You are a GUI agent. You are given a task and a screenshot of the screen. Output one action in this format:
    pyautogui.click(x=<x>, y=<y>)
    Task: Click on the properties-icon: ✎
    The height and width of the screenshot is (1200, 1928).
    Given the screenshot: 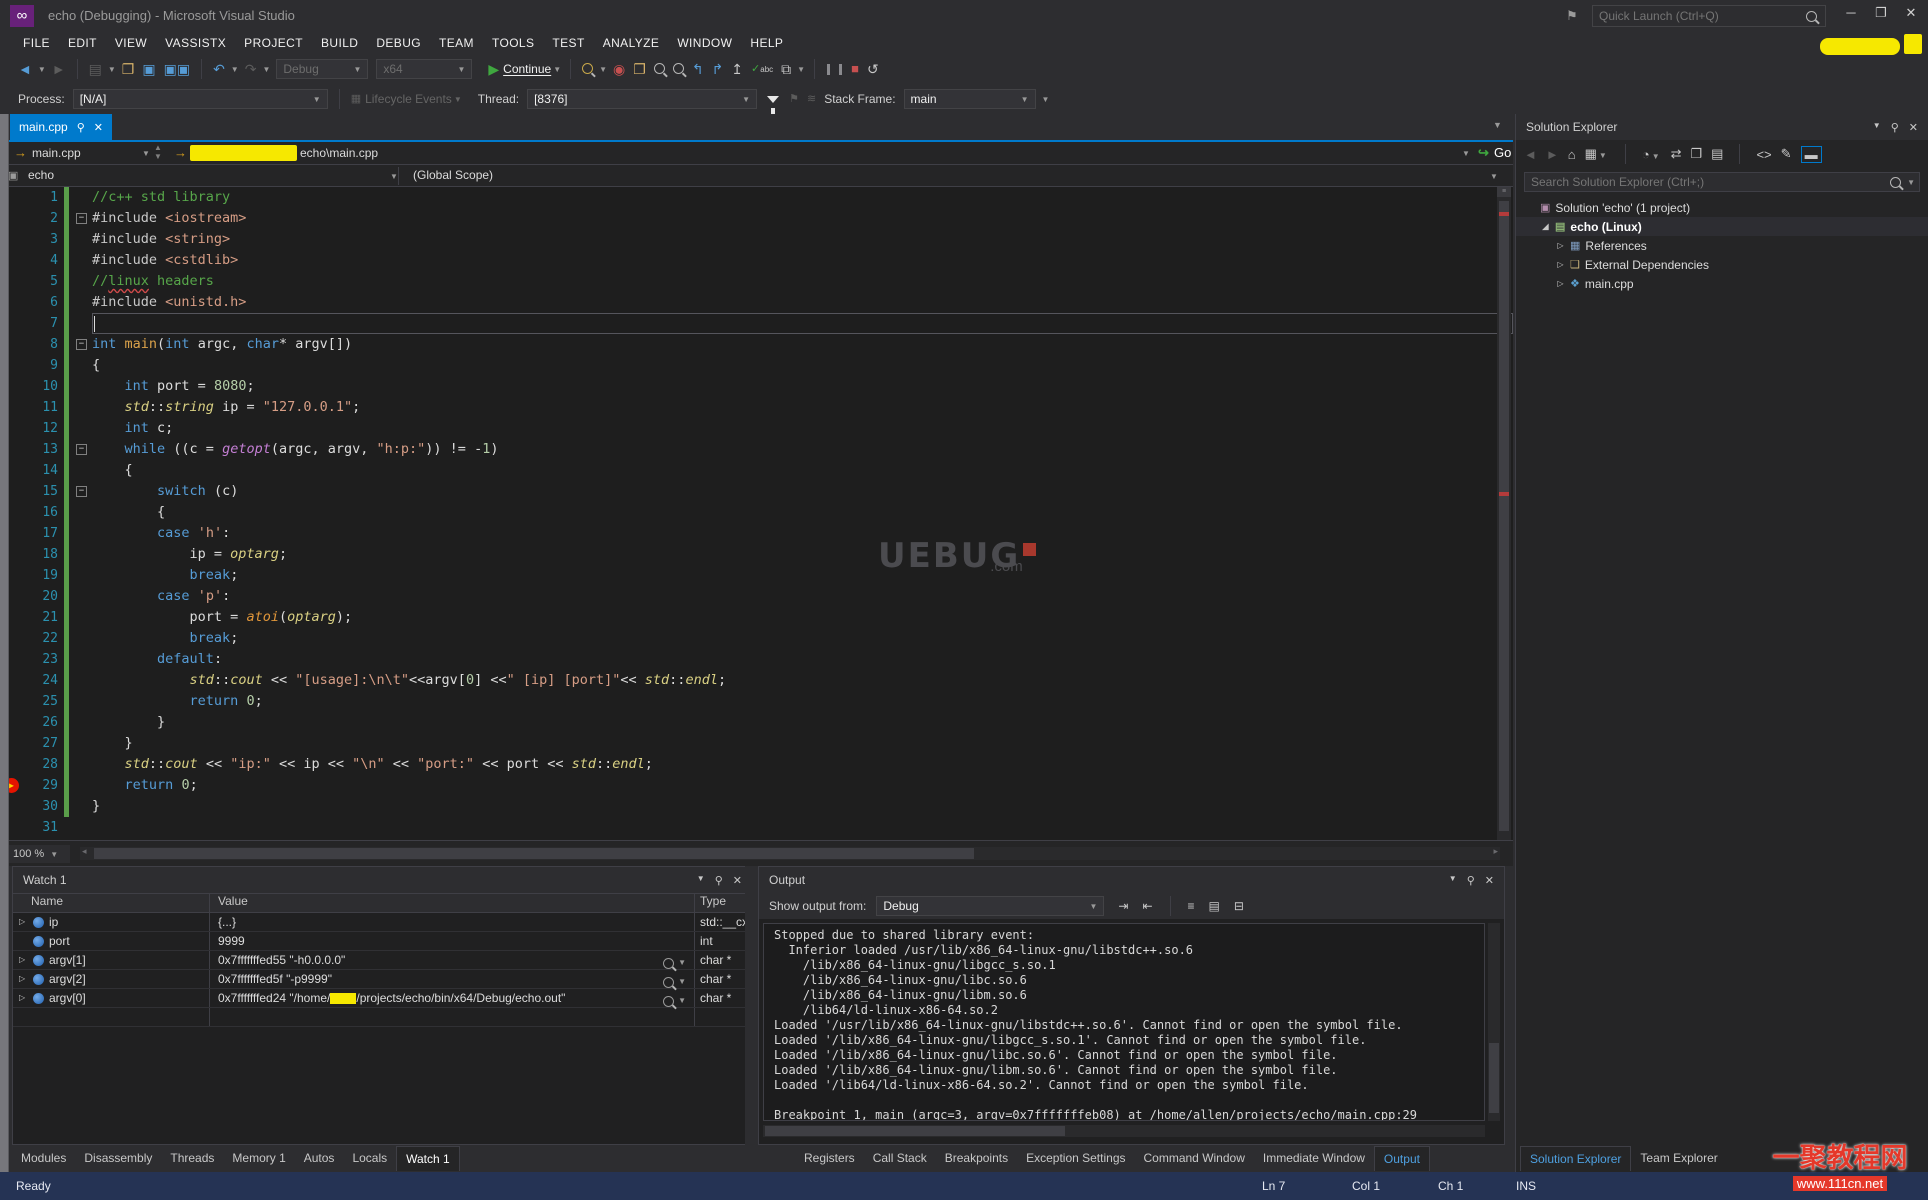 What is the action you would take?
    pyautogui.click(x=1786, y=154)
    